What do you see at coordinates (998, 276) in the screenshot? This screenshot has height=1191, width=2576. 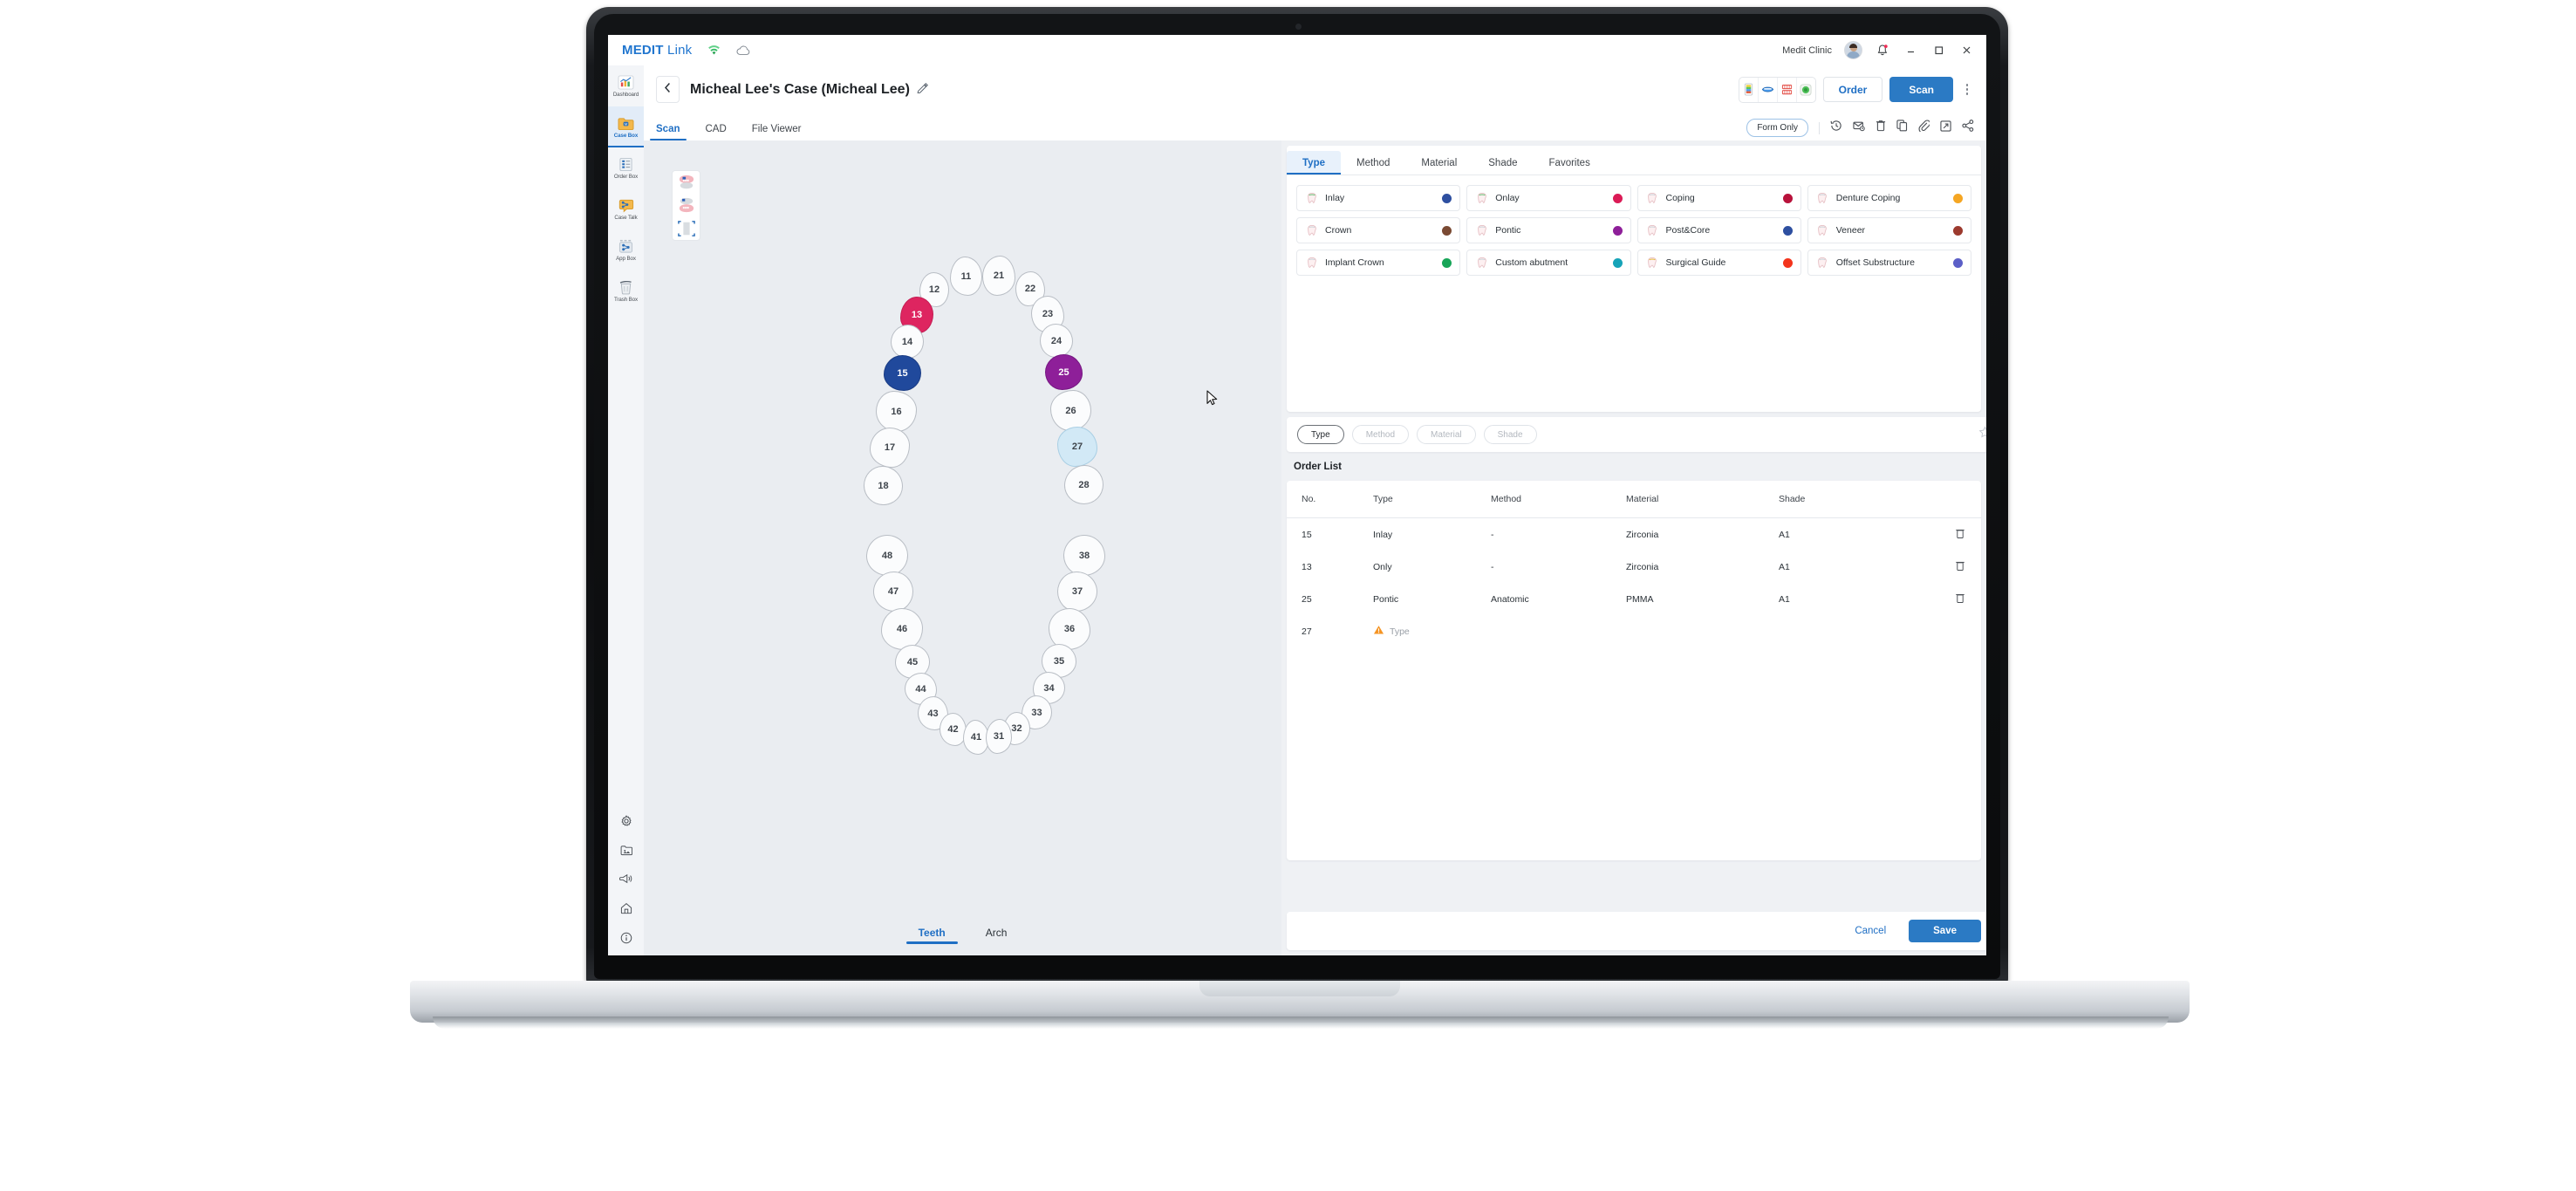 I see `tooth-21: 21` at bounding box center [998, 276].